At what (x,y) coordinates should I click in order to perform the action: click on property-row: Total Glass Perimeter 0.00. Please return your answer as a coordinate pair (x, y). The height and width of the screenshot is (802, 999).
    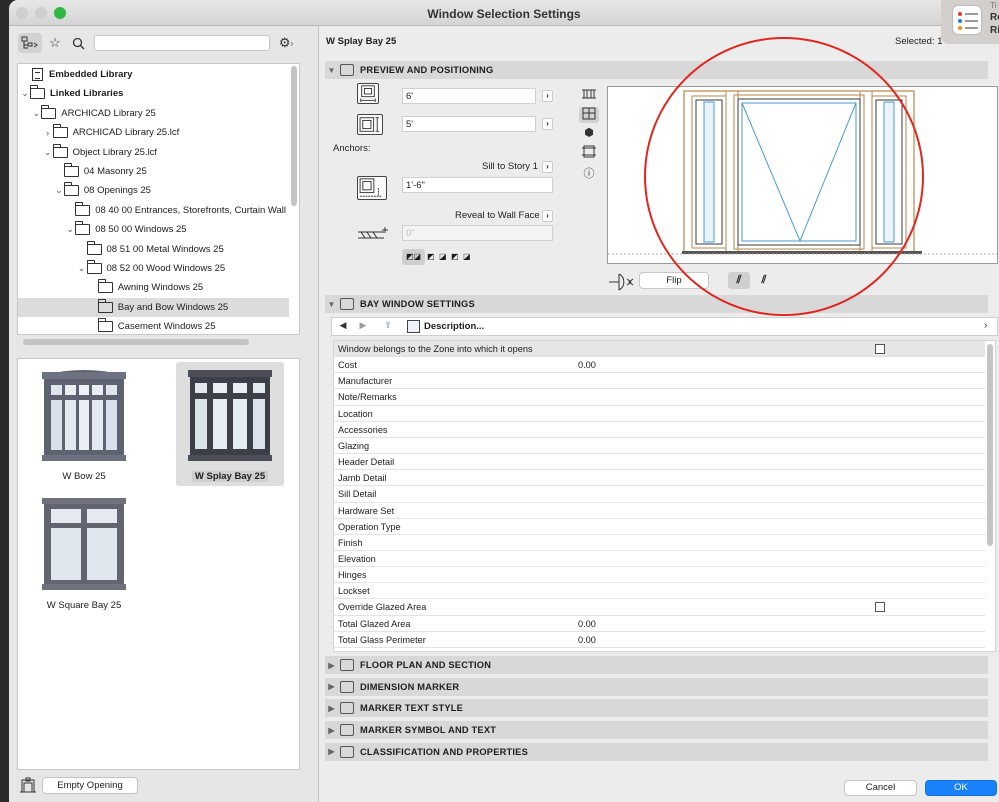
    Looking at the image, I should click on (659, 640).